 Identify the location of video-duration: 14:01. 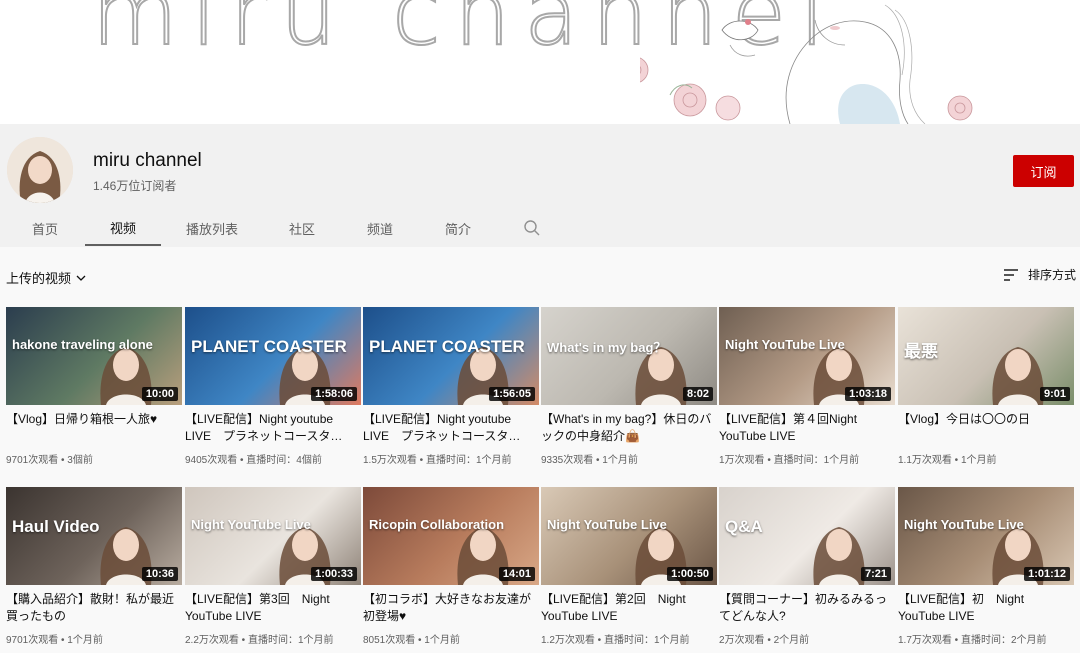
(516, 574).